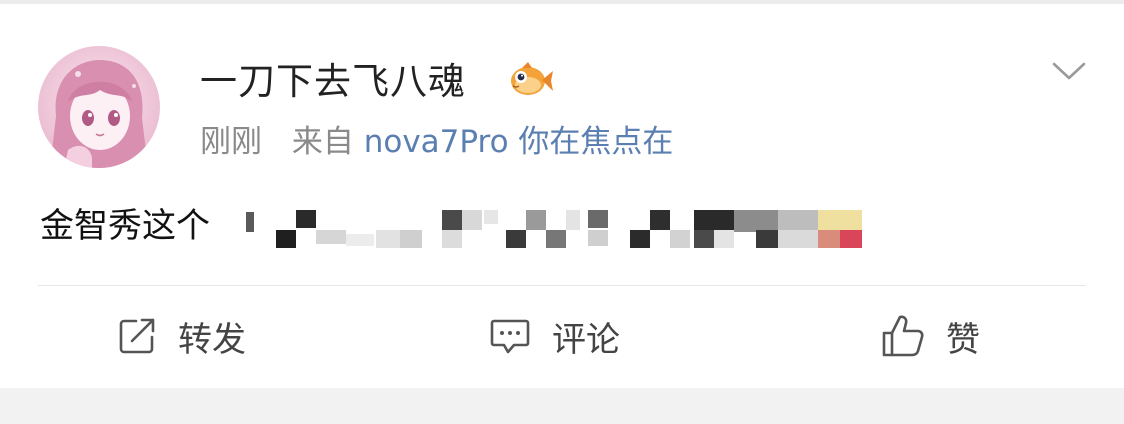 This screenshot has height=424, width=1124. I want to click on thumbs-up-icon, so click(903, 336).